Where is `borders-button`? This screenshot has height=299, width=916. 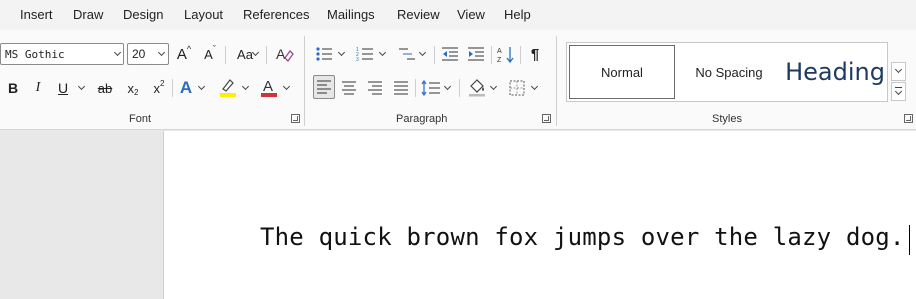
borders-button is located at coordinates (517, 88).